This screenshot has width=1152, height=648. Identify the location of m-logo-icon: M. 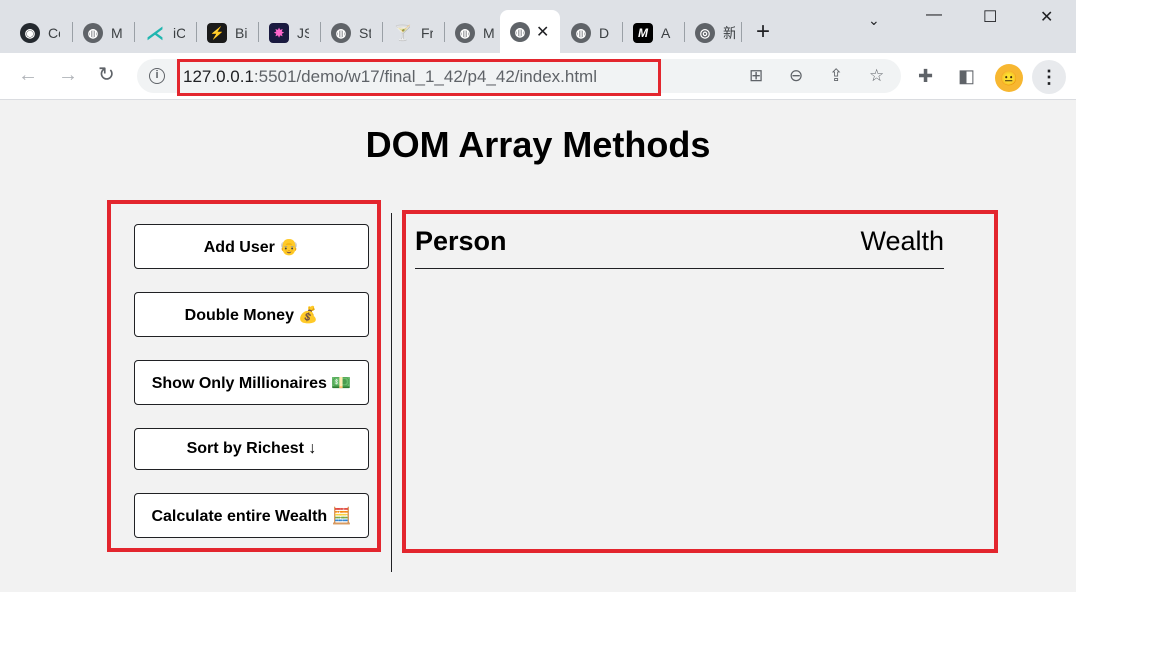
(643, 33).